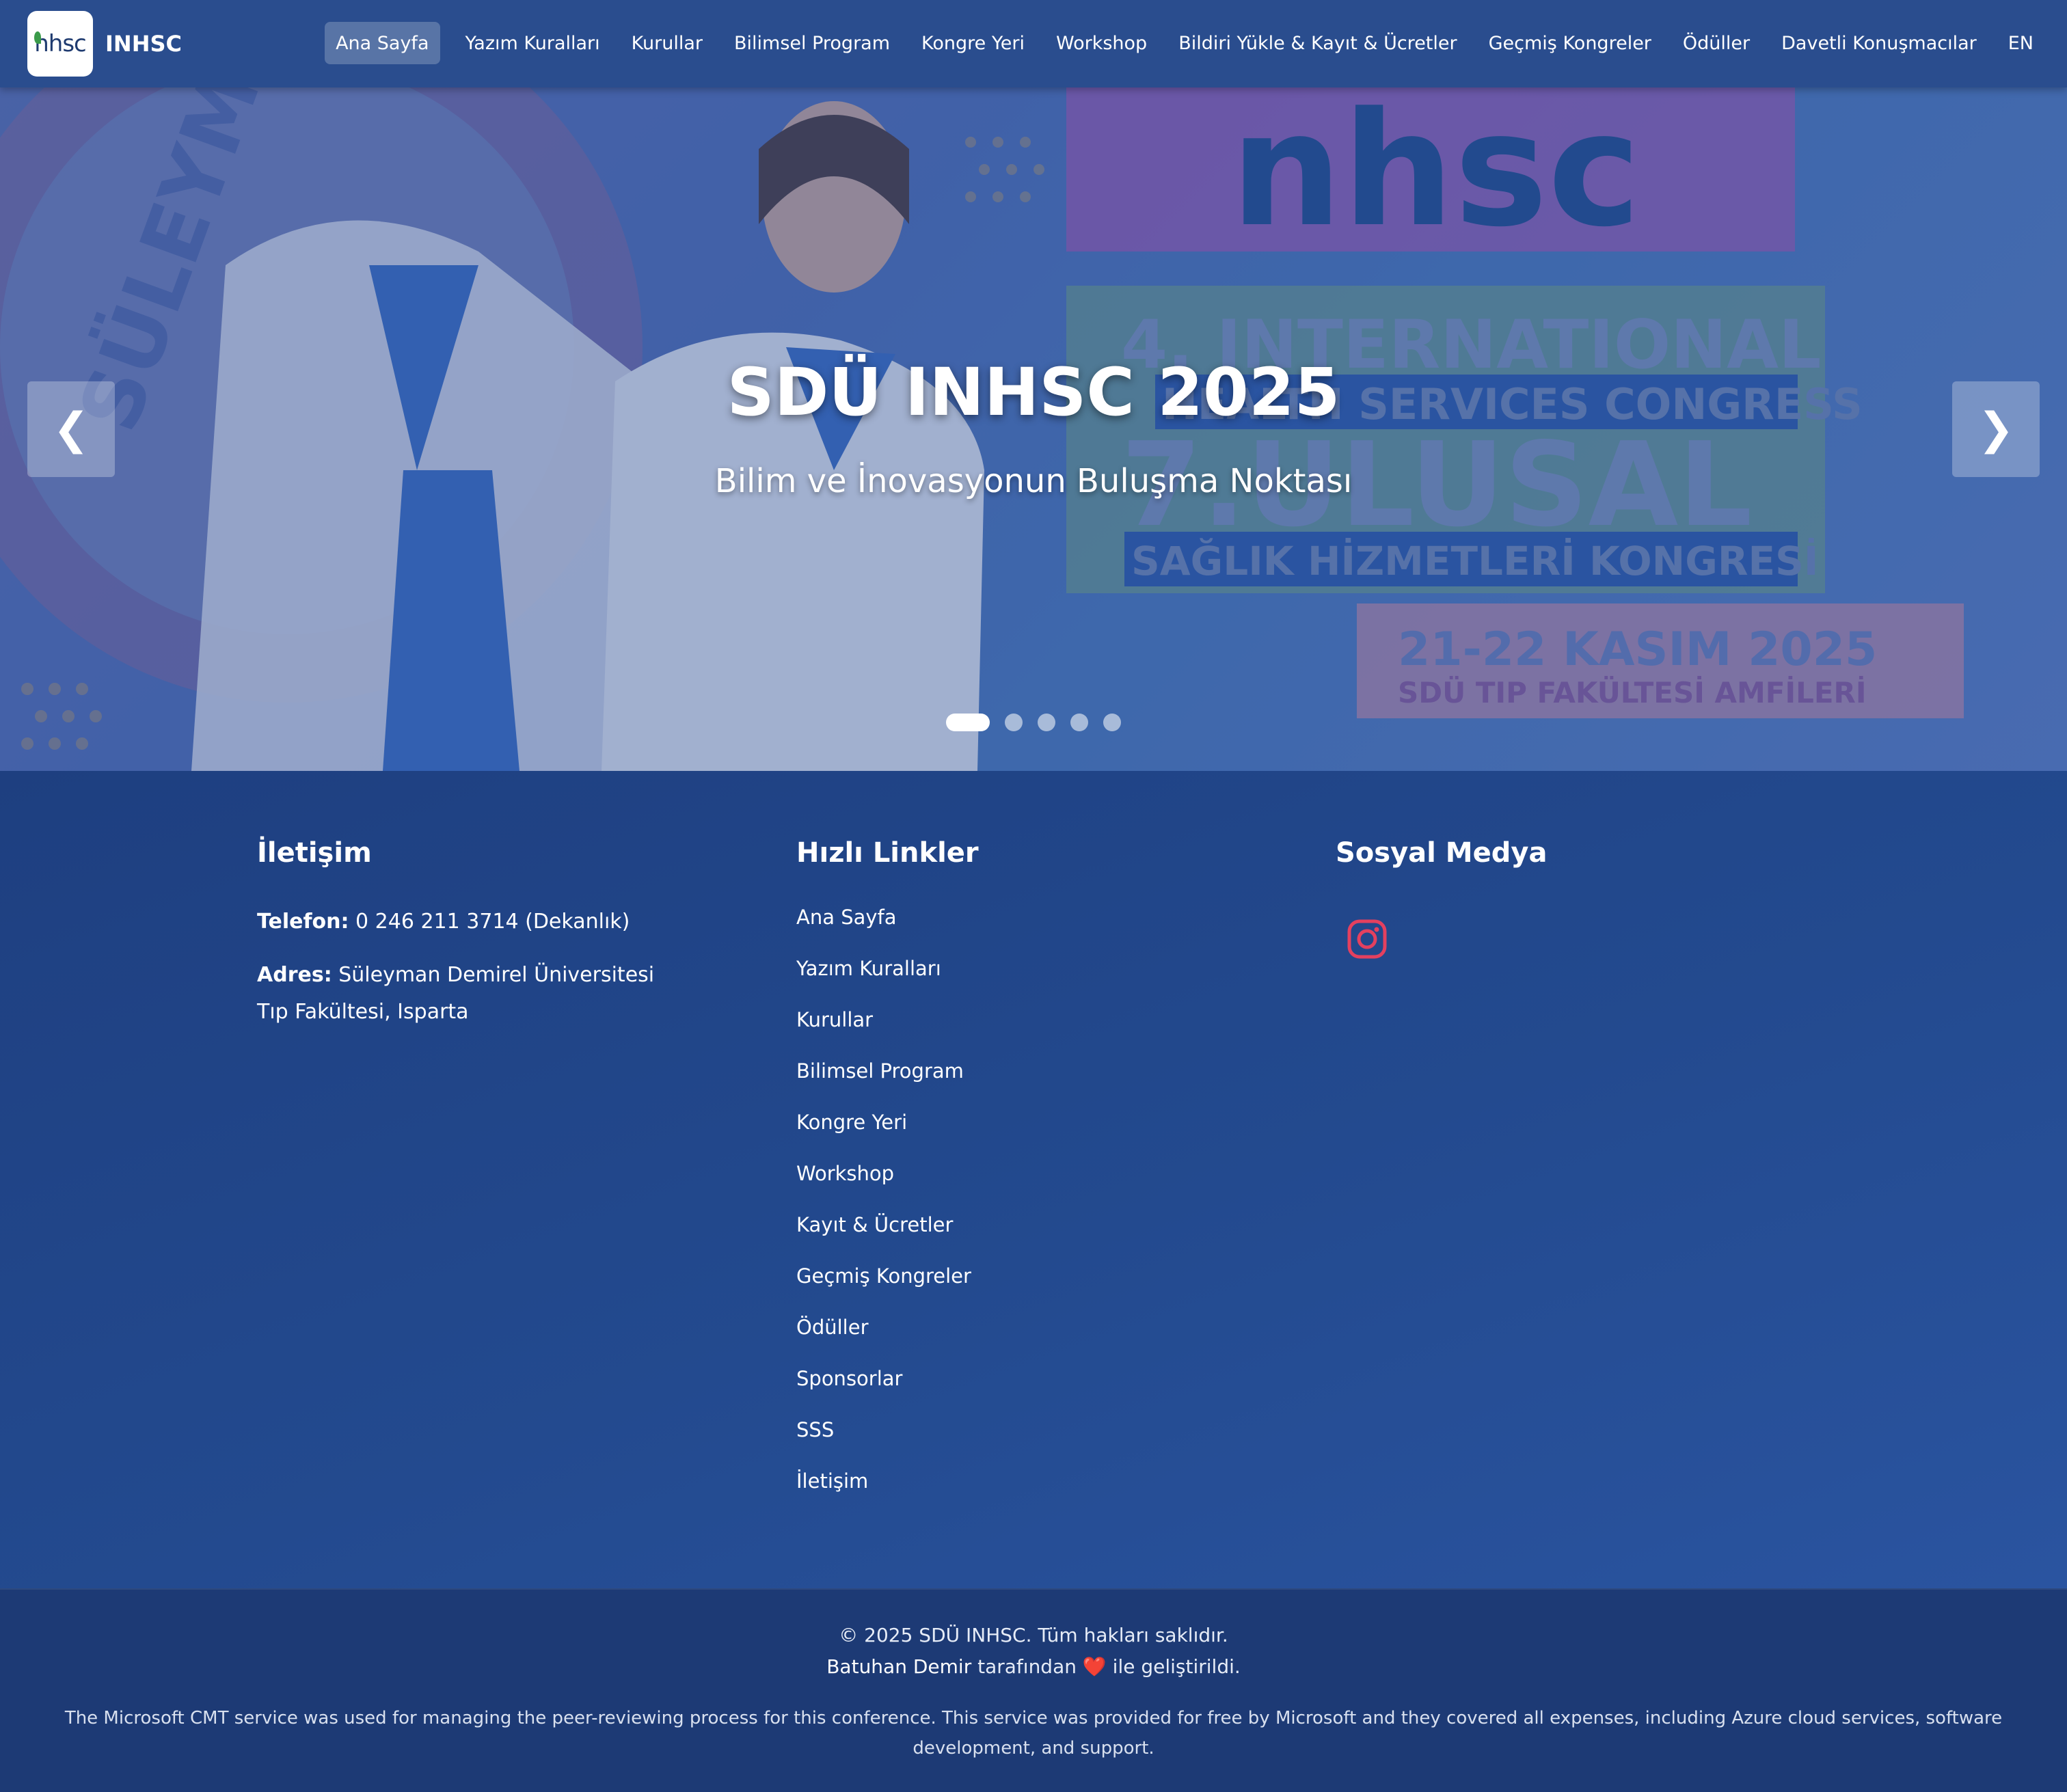  I want to click on brand-name: INHSC, so click(143, 44).